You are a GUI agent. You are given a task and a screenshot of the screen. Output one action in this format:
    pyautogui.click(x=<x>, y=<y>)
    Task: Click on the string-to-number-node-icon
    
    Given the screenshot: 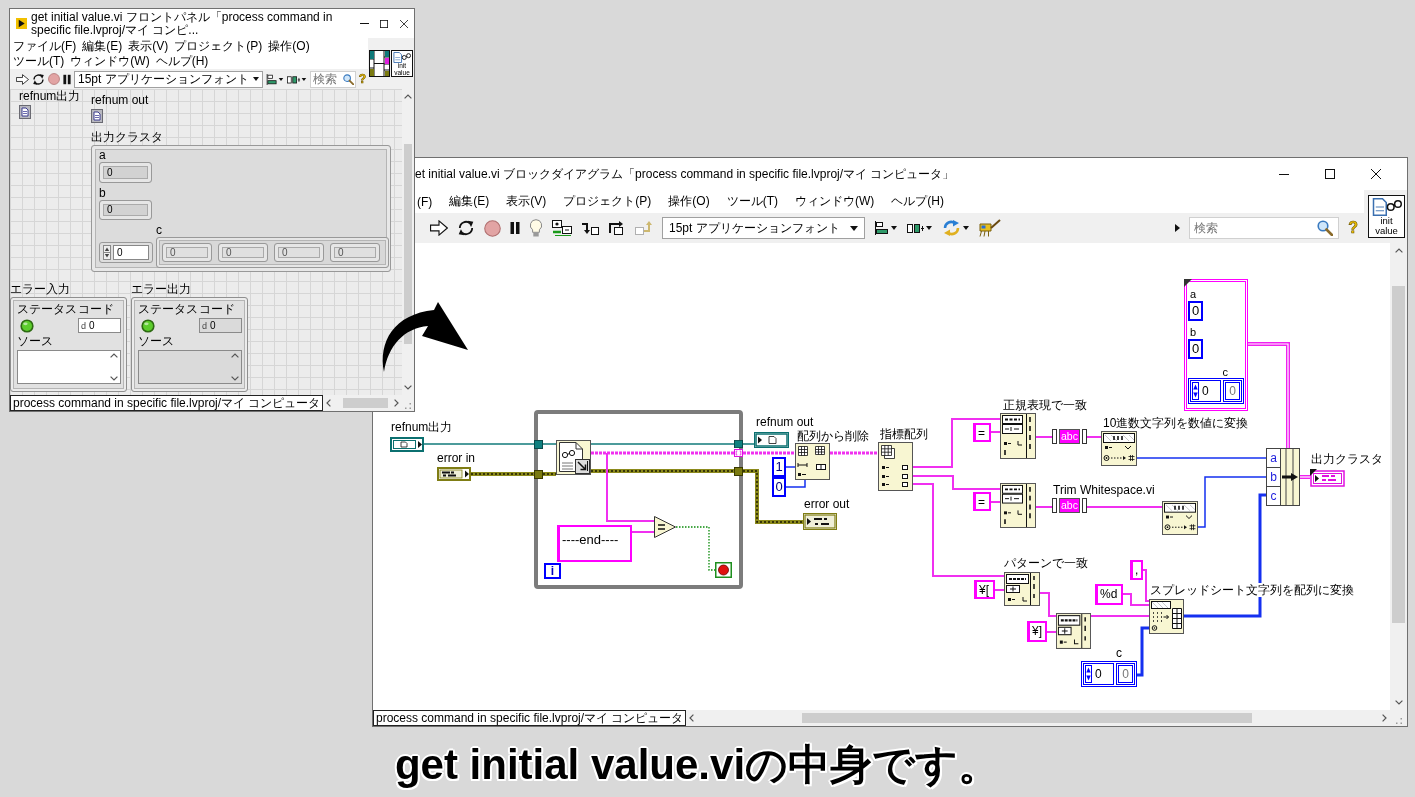 What is the action you would take?
    pyautogui.click(x=1119, y=448)
    